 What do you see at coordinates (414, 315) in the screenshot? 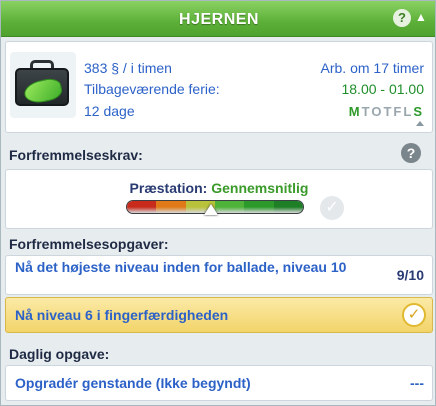
I see `task-complete-check-icon: ✓` at bounding box center [414, 315].